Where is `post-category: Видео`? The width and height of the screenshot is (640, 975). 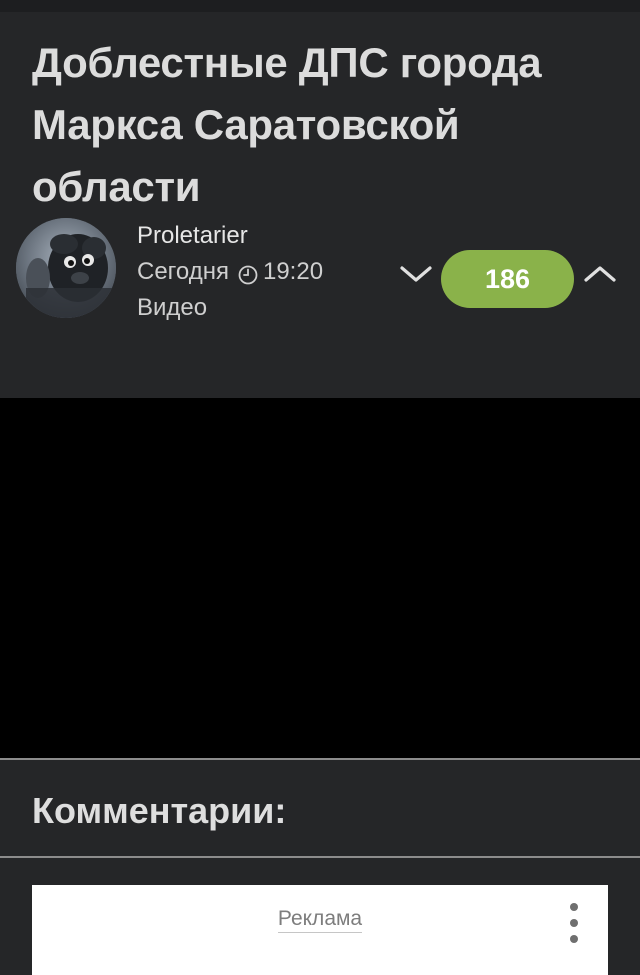
post-category: Видео is located at coordinates (230, 308).